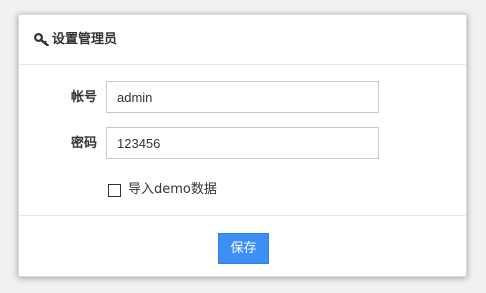 This screenshot has height=293, width=486. I want to click on password-input, so click(242, 143).